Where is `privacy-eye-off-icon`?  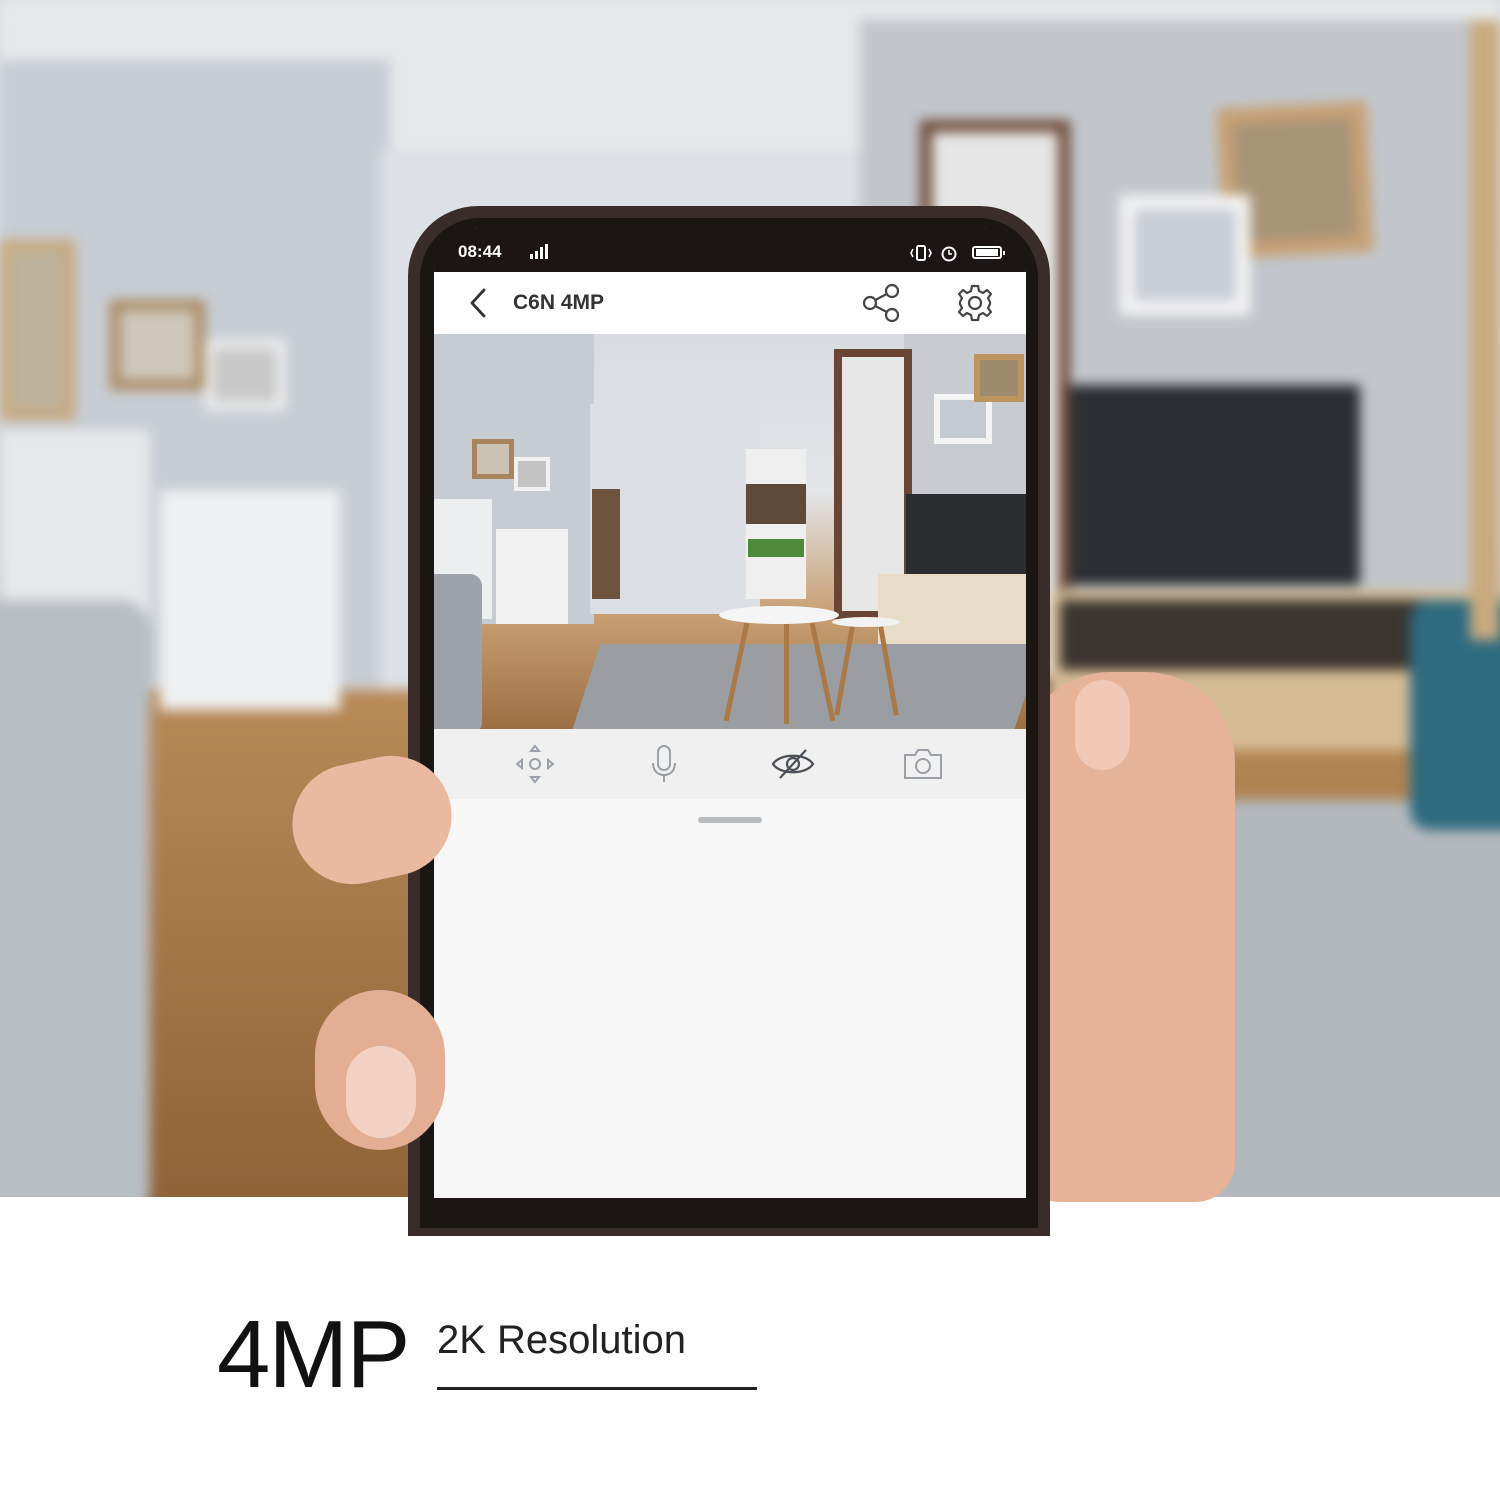
privacy-eye-off-icon is located at coordinates (793, 764).